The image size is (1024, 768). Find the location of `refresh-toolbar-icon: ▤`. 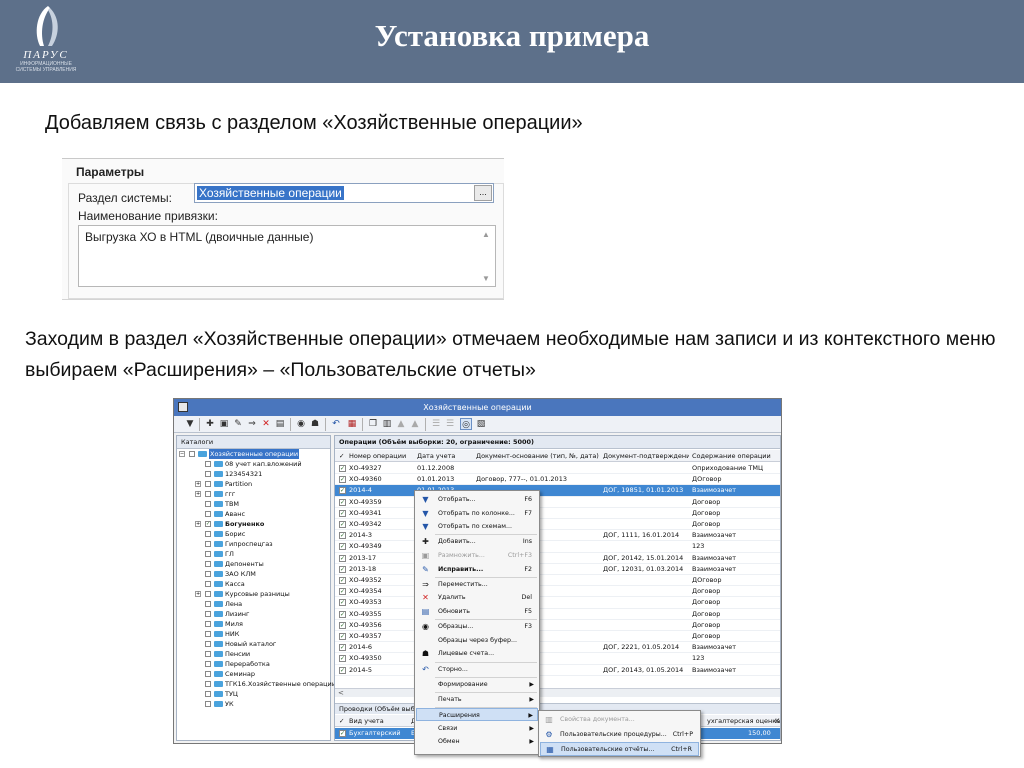

refresh-toolbar-icon: ▤ is located at coordinates (280, 424).